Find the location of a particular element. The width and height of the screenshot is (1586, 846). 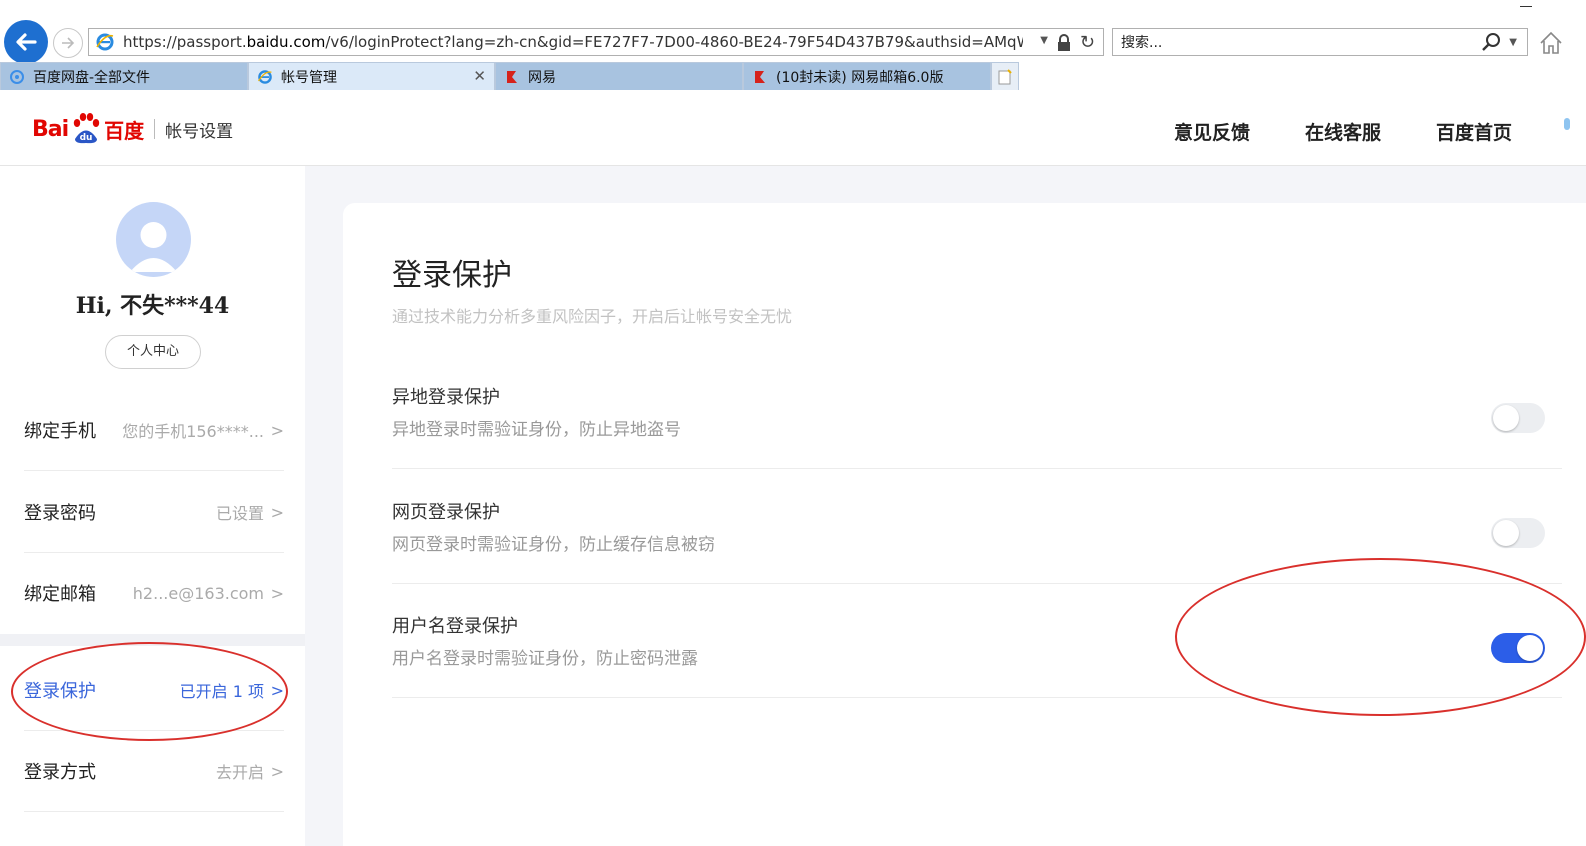

back-button is located at coordinates (26, 42).